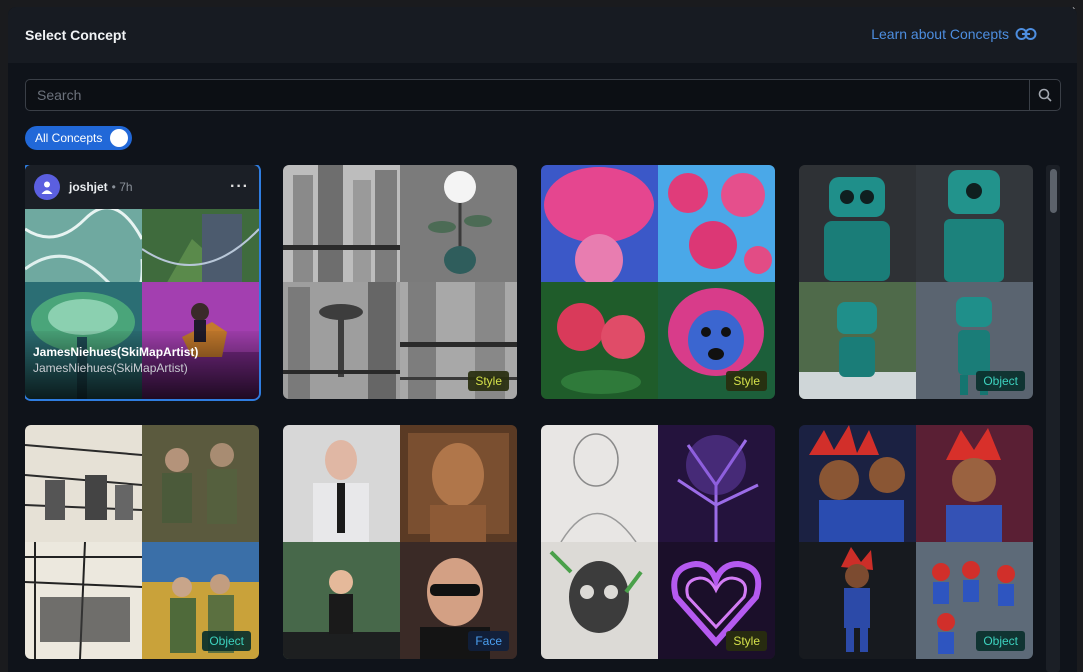 This screenshot has height=672, width=1083. What do you see at coordinates (239, 187) in the screenshot?
I see `more-options-icon: ···` at bounding box center [239, 187].